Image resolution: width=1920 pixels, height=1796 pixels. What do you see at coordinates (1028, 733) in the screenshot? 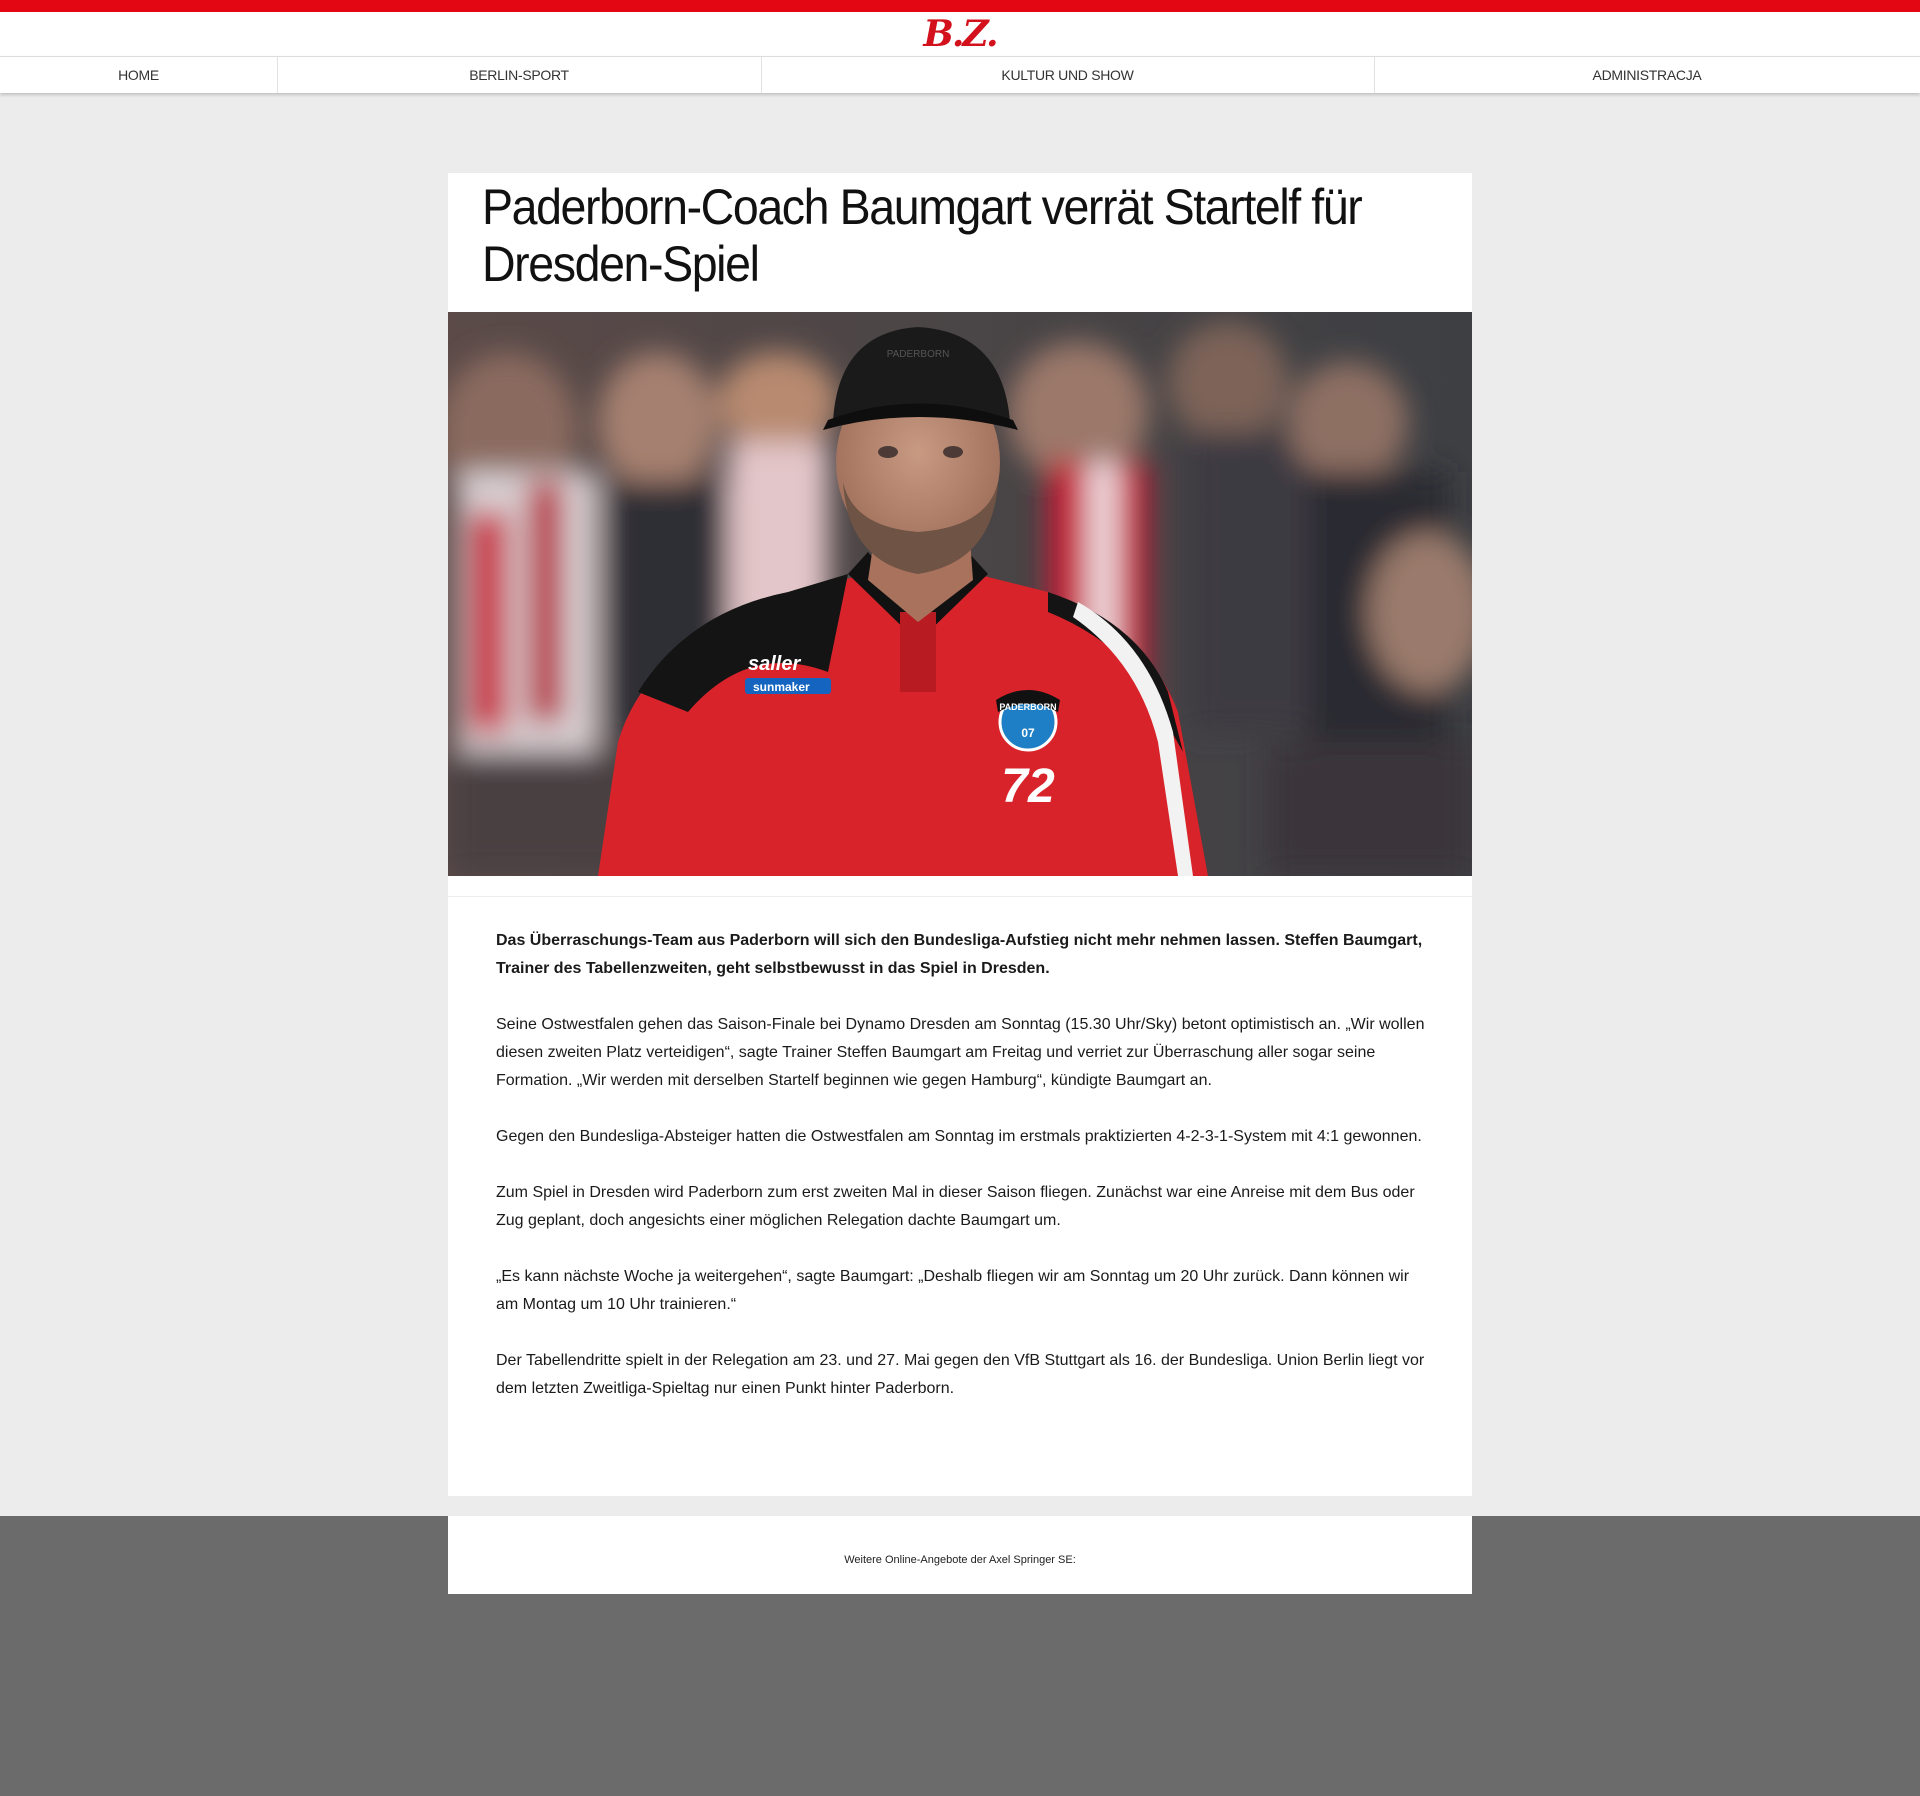
I see `club-badge-number: 07` at bounding box center [1028, 733].